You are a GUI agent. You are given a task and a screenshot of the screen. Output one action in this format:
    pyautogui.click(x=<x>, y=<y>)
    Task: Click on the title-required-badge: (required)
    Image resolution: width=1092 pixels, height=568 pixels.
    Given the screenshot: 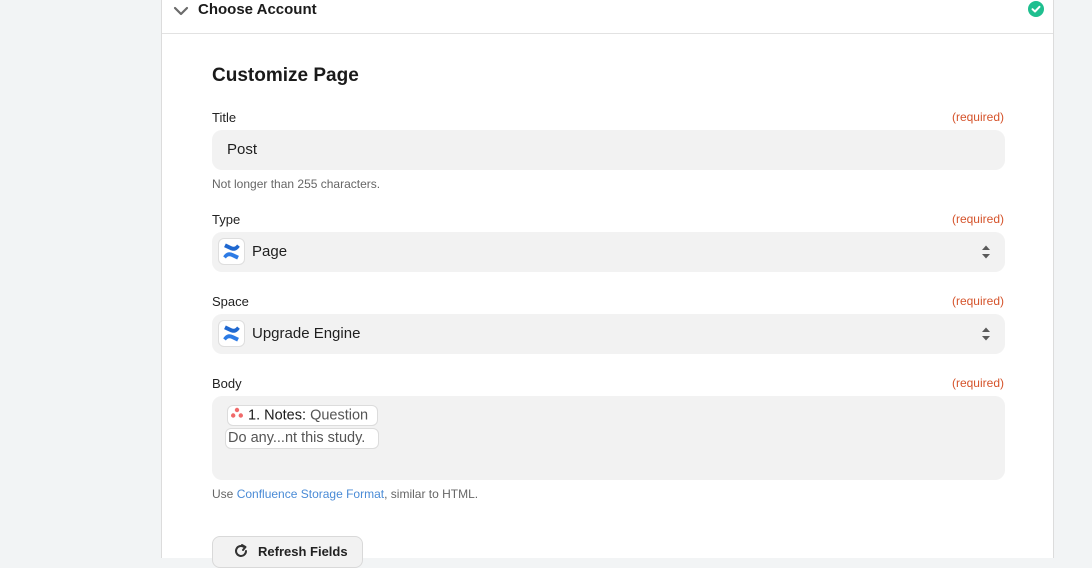 What is the action you would take?
    pyautogui.click(x=977, y=117)
    